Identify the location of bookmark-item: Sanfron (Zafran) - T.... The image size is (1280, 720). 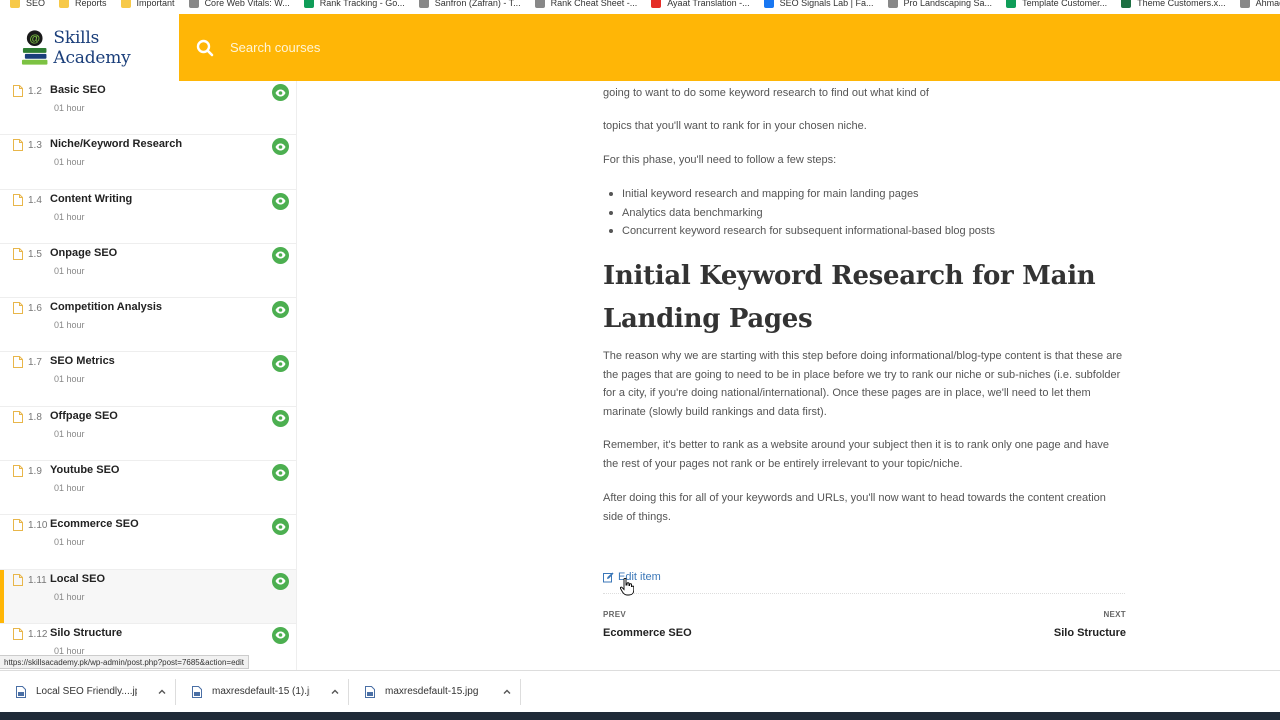
(469, 7).